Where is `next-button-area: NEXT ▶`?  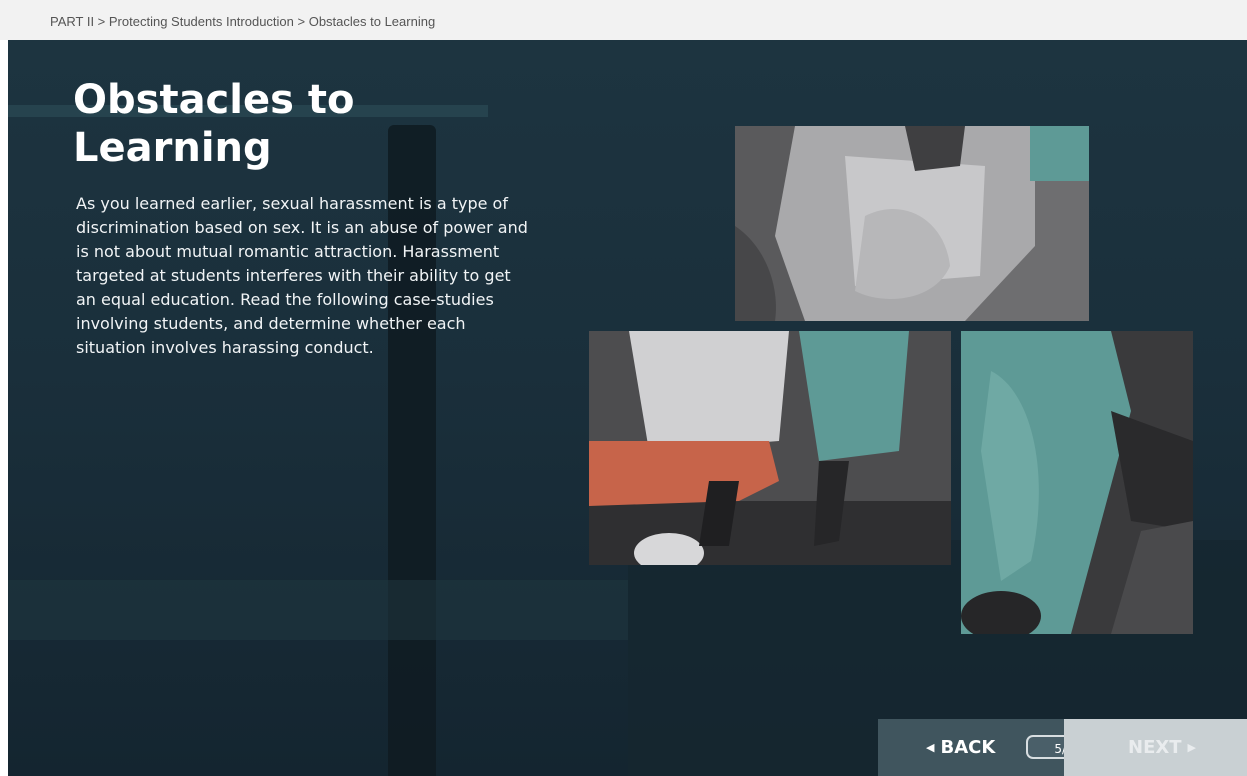
next-button-area: NEXT ▶ is located at coordinates (1155, 747).